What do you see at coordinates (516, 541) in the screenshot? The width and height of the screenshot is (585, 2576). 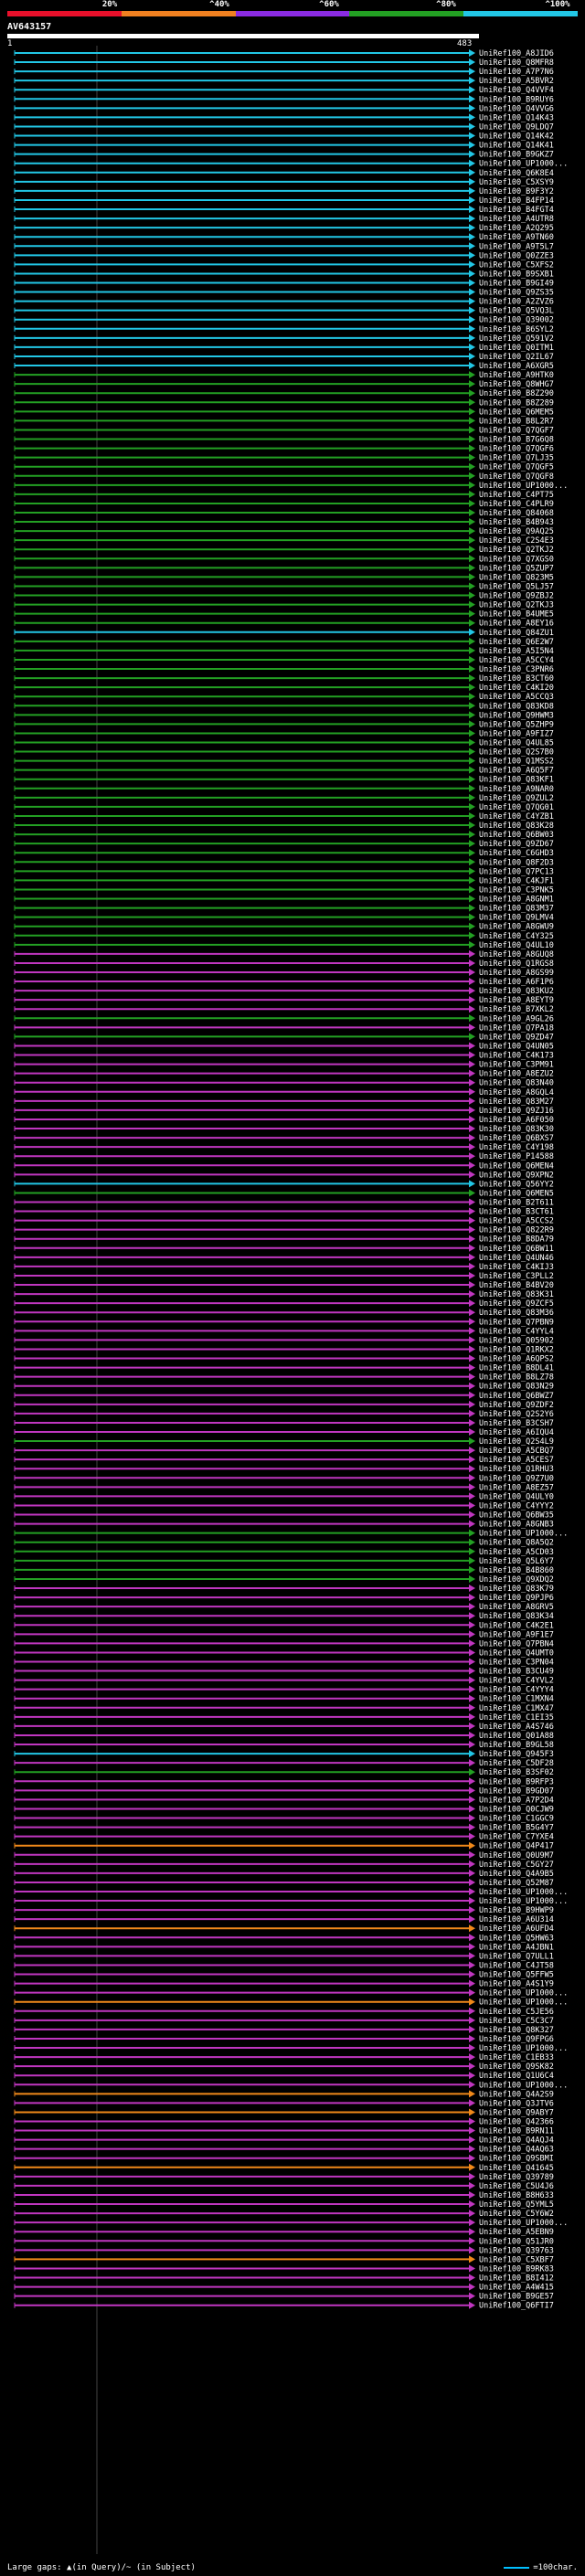 I see `hit-label: UniRef100_C2S4E3` at bounding box center [516, 541].